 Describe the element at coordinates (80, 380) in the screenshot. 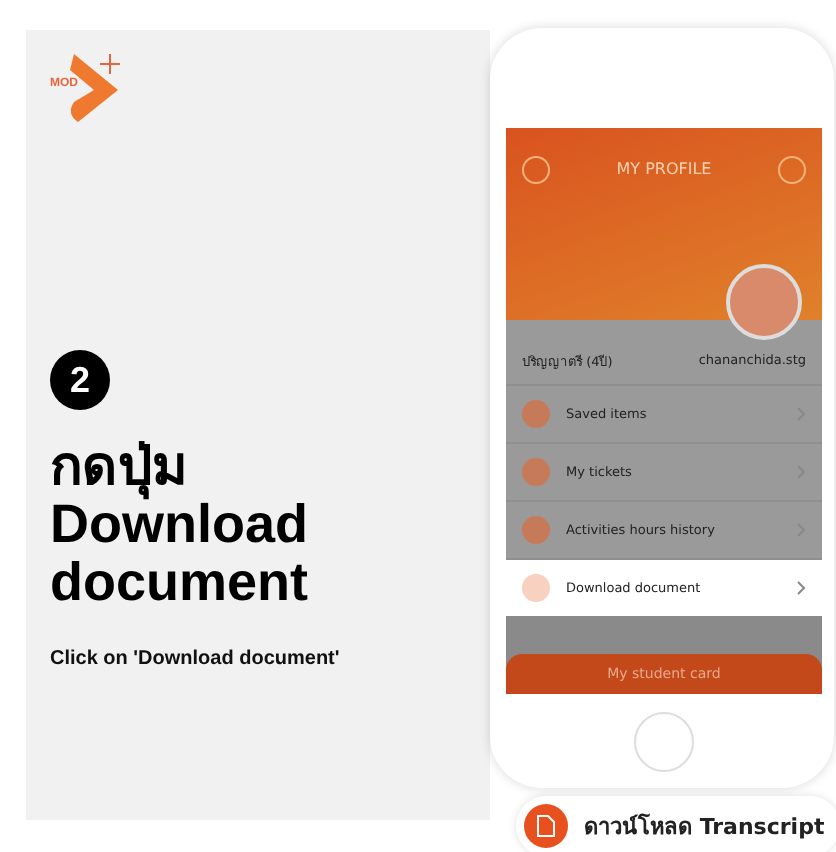

I see `step-number: 2` at that location.